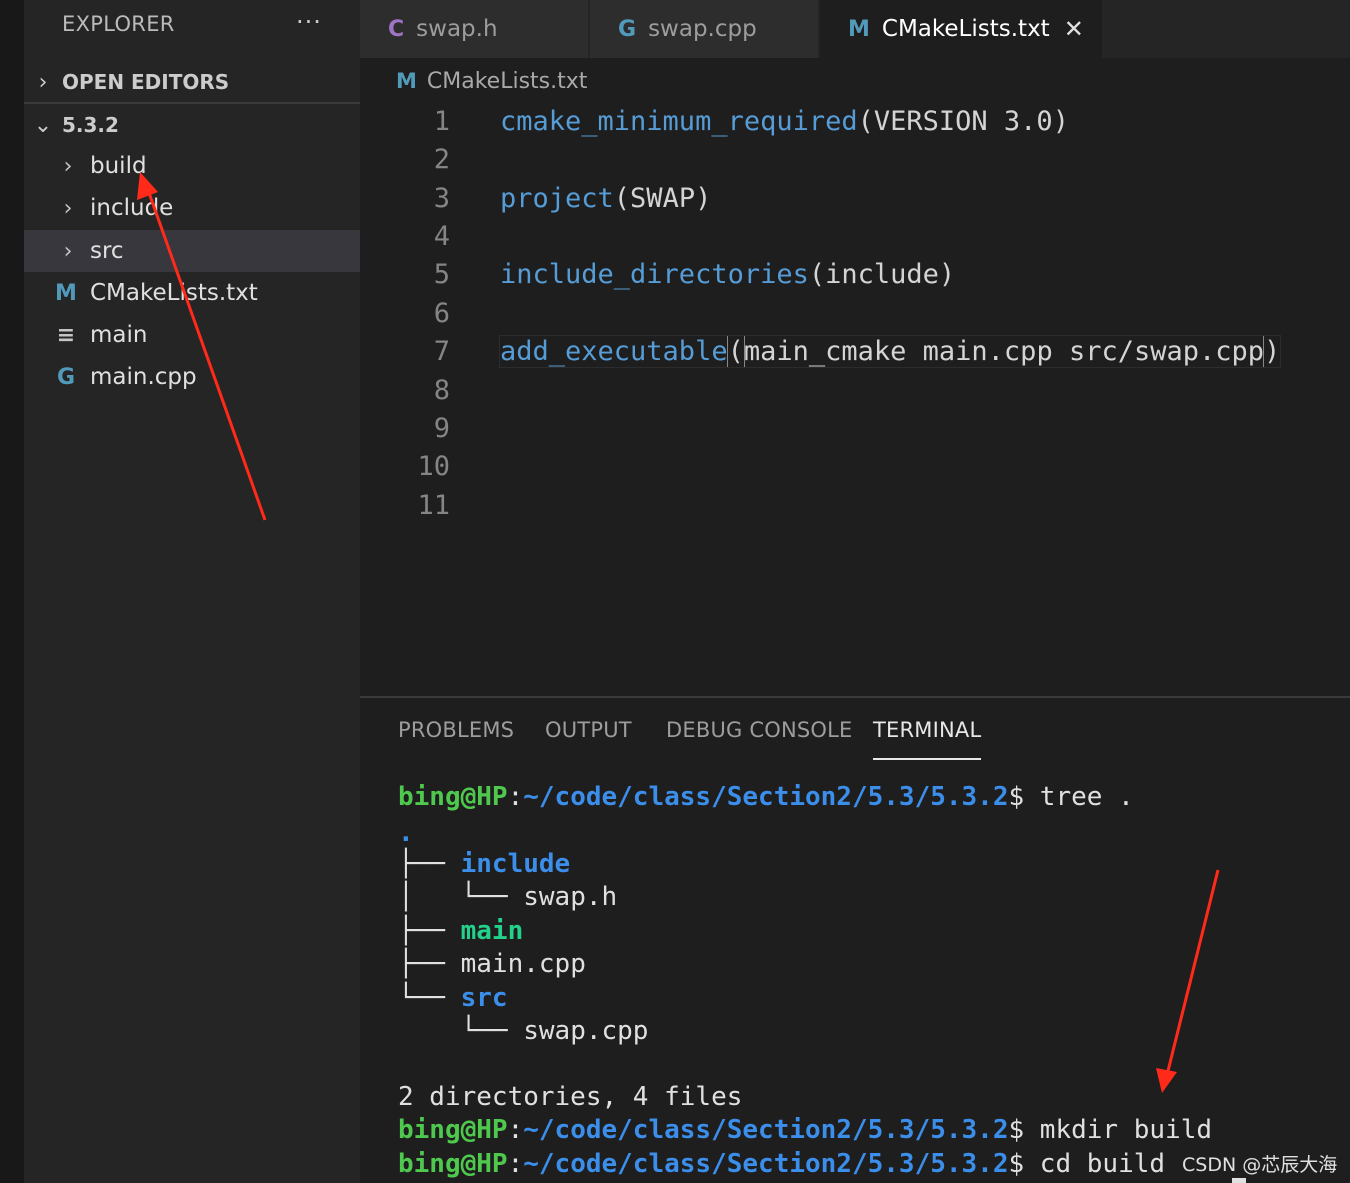 The height and width of the screenshot is (1183, 1350). What do you see at coordinates (192, 125) in the screenshot?
I see `folder-section: ⌄ 5.3.2` at bounding box center [192, 125].